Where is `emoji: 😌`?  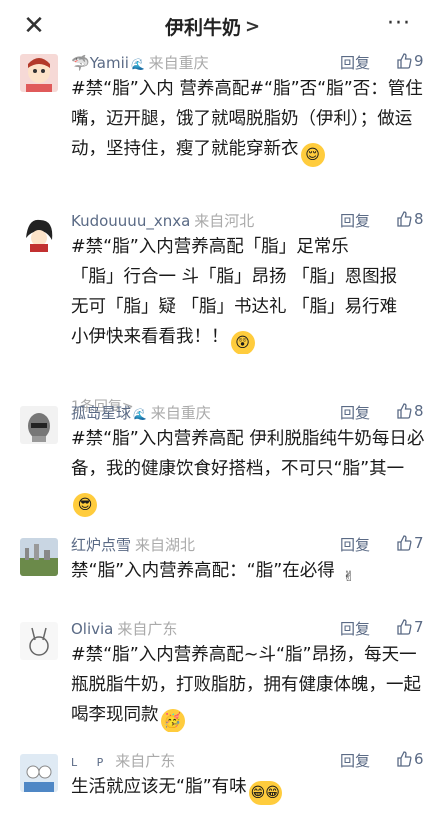 emoji: 😌 is located at coordinates (312, 155).